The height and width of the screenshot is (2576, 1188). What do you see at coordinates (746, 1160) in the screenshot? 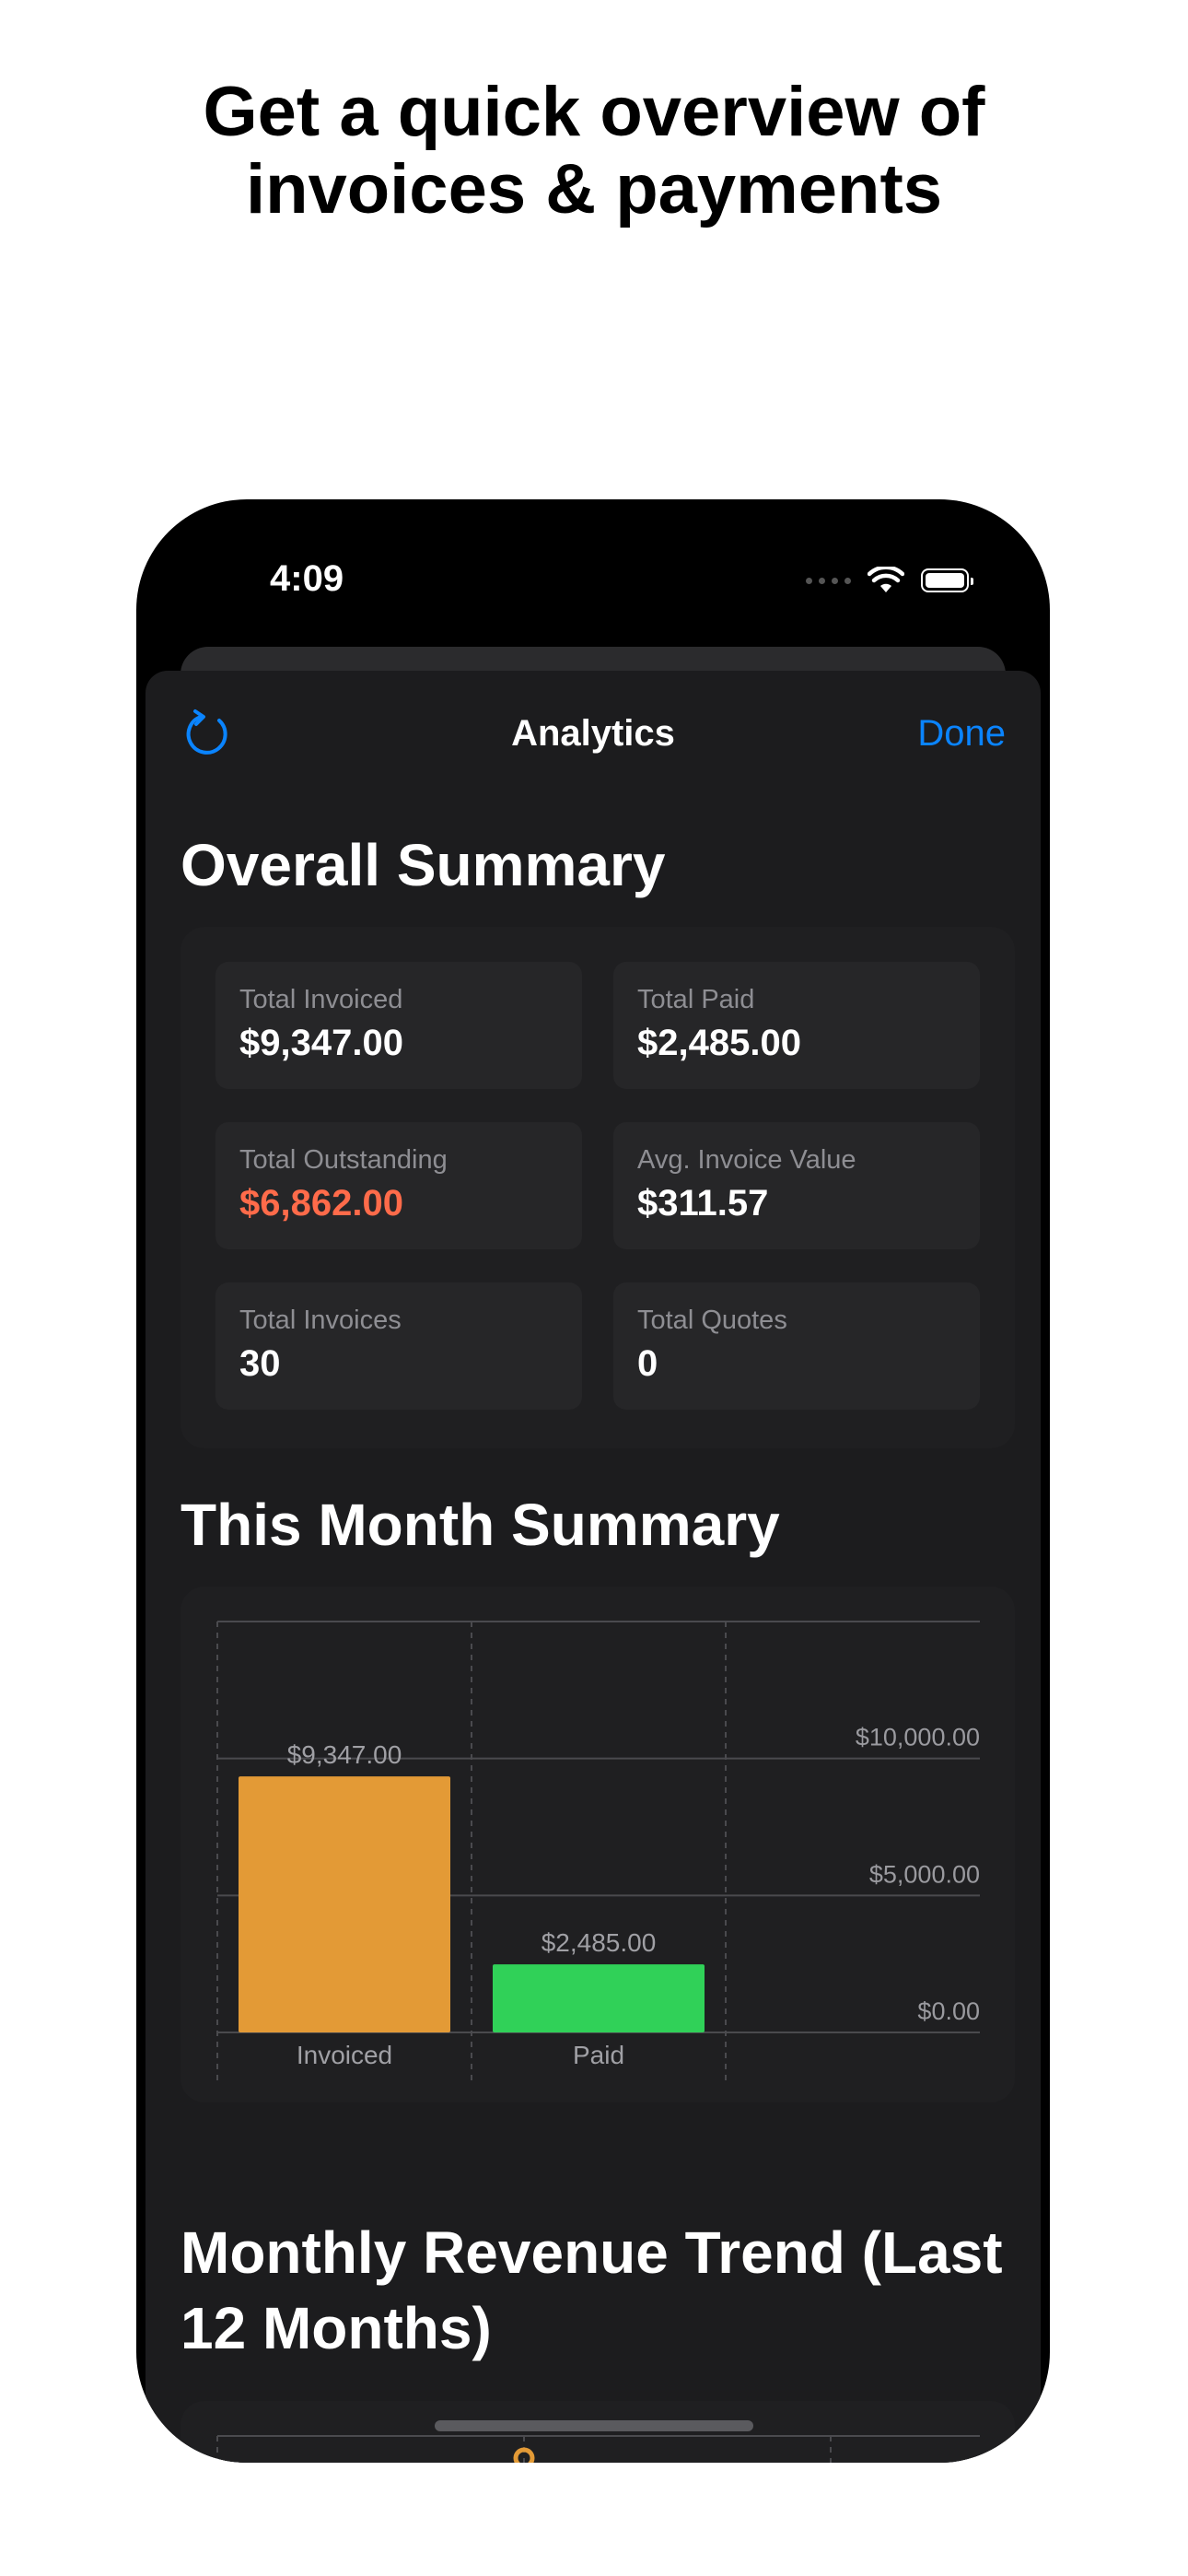
I see `stat-label: Avg. Invoice Value` at bounding box center [746, 1160].